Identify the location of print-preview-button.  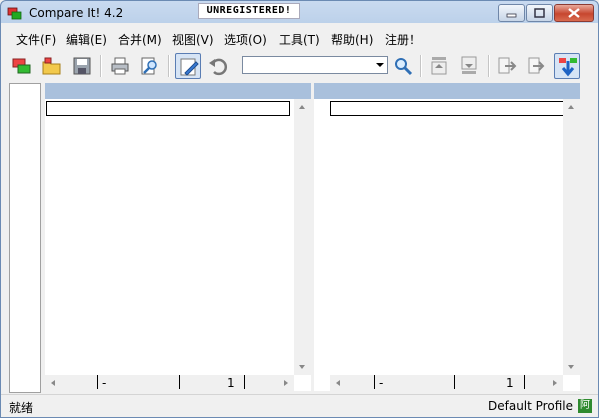
(150, 66).